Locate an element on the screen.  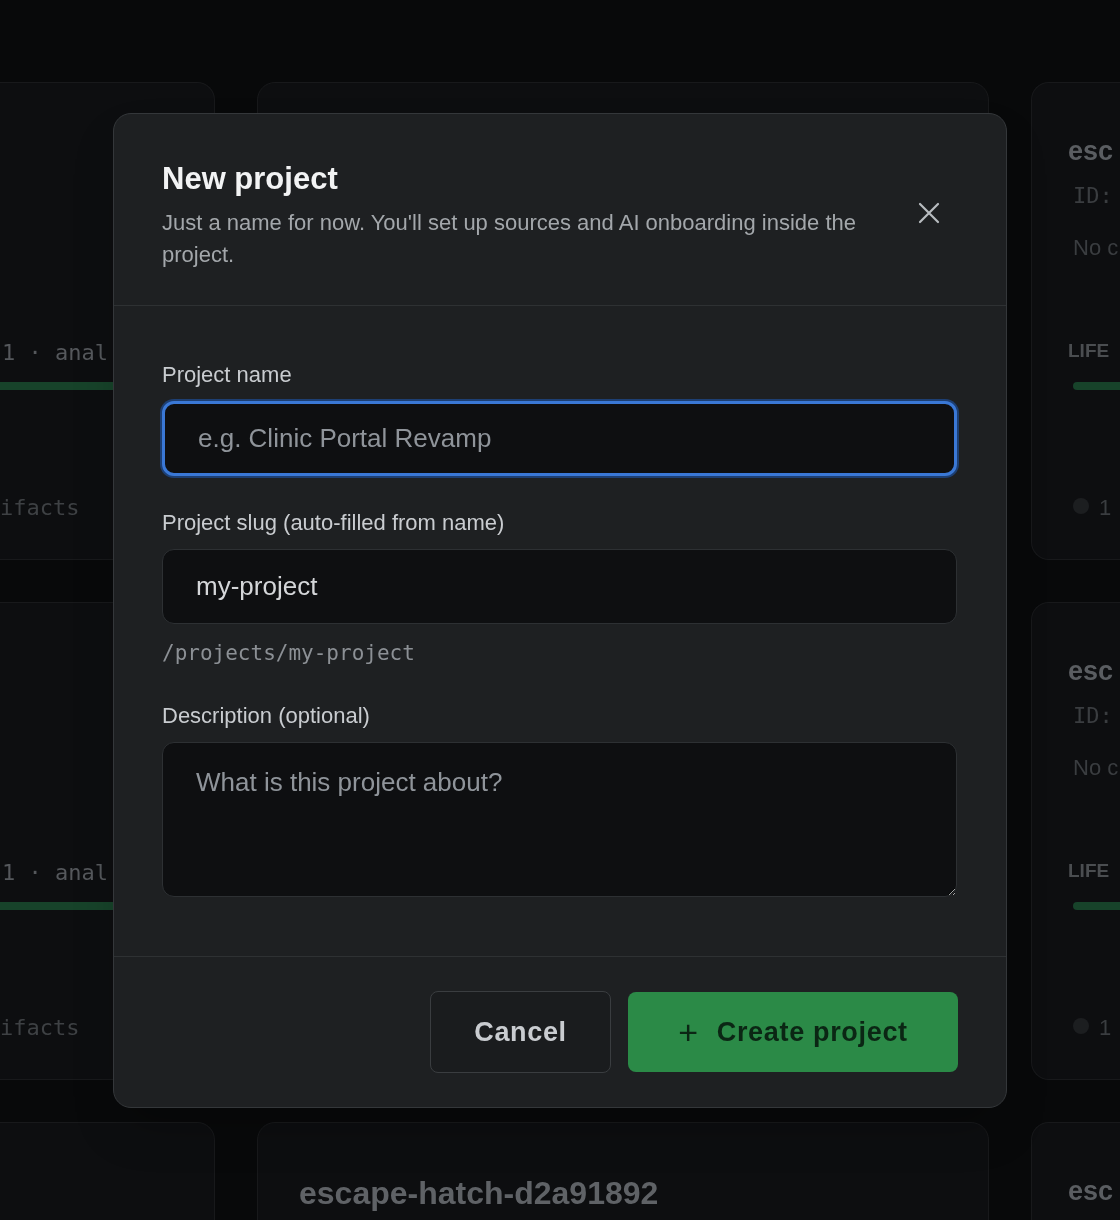
dialog-subtitle: Just a name for now. You'll set up sources and AI onboarding inside the project. is located at coordinates (509, 238).